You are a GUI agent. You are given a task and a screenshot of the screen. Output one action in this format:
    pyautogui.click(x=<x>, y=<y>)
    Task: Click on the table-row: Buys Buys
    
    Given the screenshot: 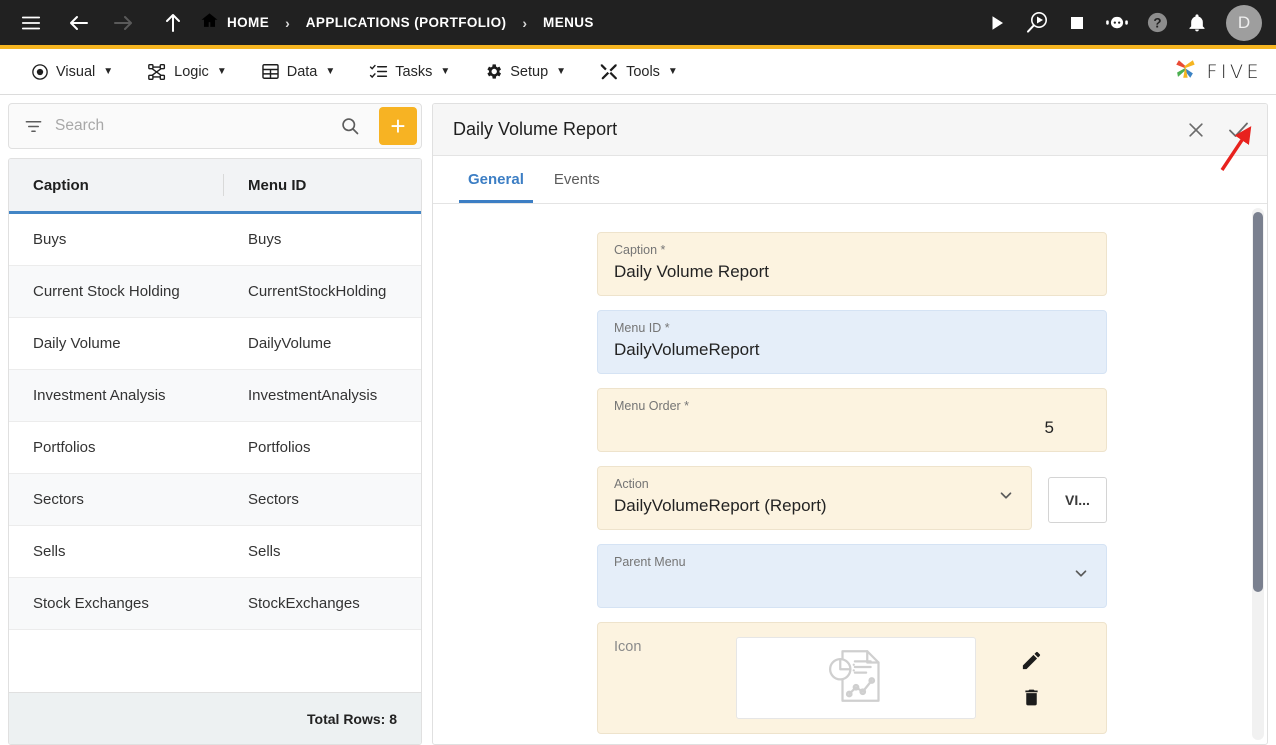 What is the action you would take?
    pyautogui.click(x=215, y=240)
    